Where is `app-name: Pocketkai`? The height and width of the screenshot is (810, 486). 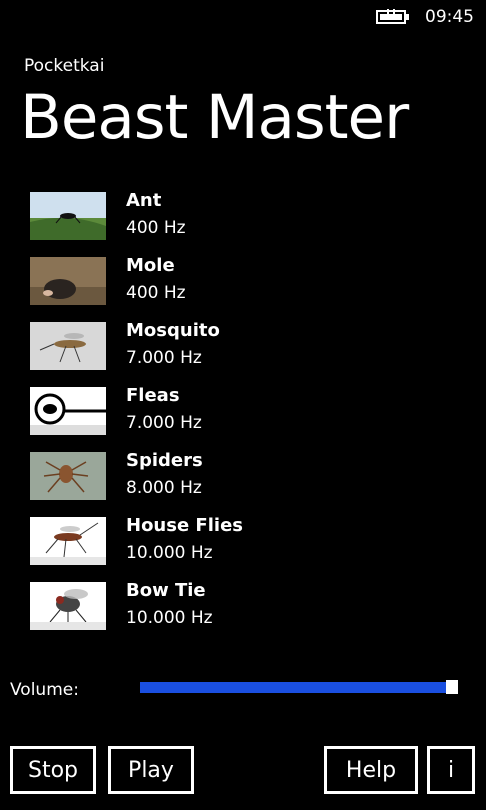 app-name: Pocketkai is located at coordinates (64, 66).